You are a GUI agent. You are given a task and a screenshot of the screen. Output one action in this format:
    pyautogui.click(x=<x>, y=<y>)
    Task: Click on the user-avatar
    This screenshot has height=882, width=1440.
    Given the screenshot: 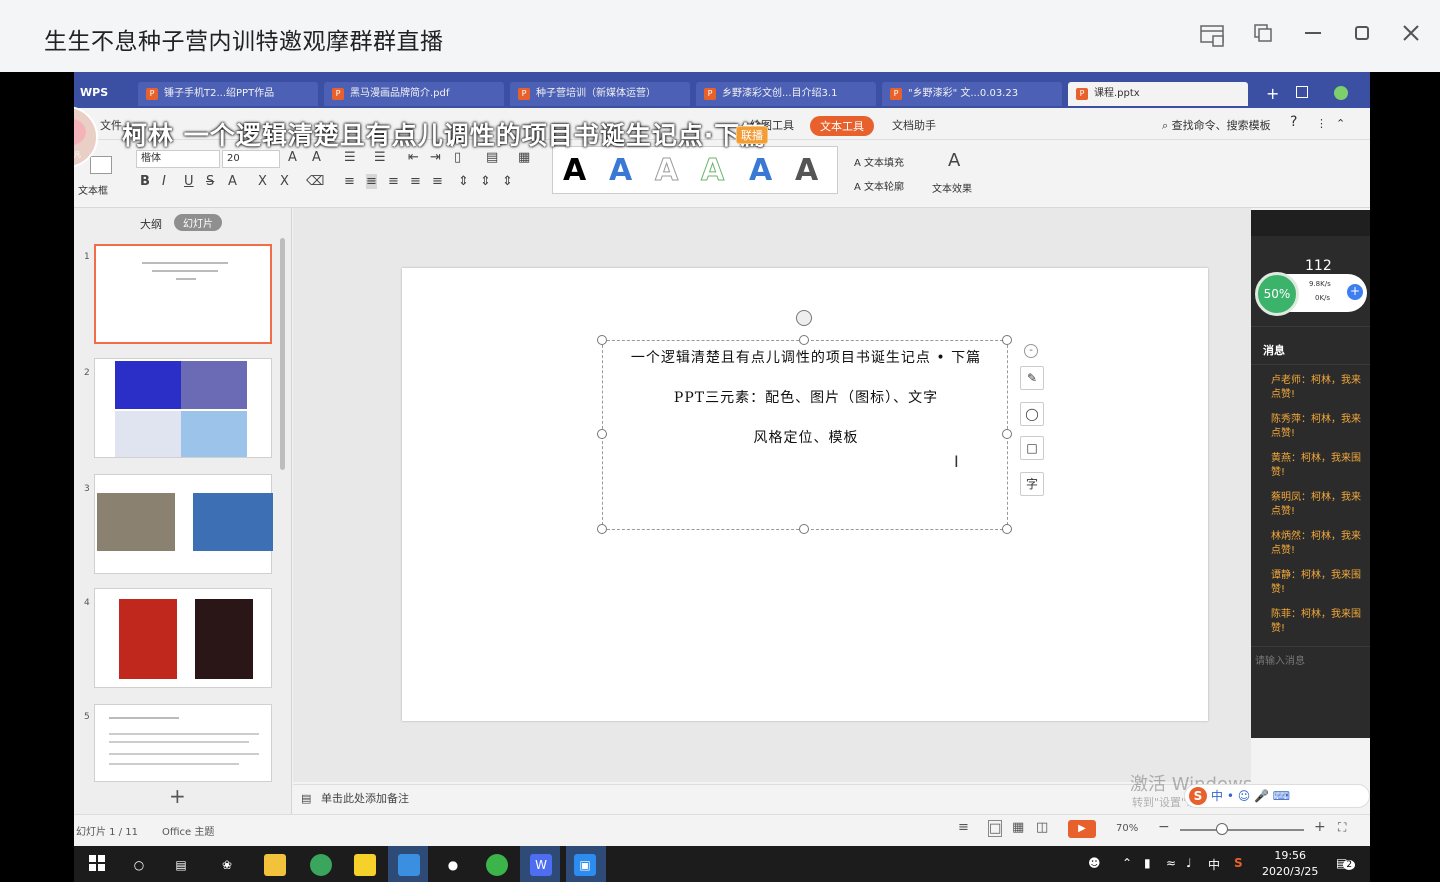 What is the action you would take?
    pyautogui.click(x=1341, y=93)
    